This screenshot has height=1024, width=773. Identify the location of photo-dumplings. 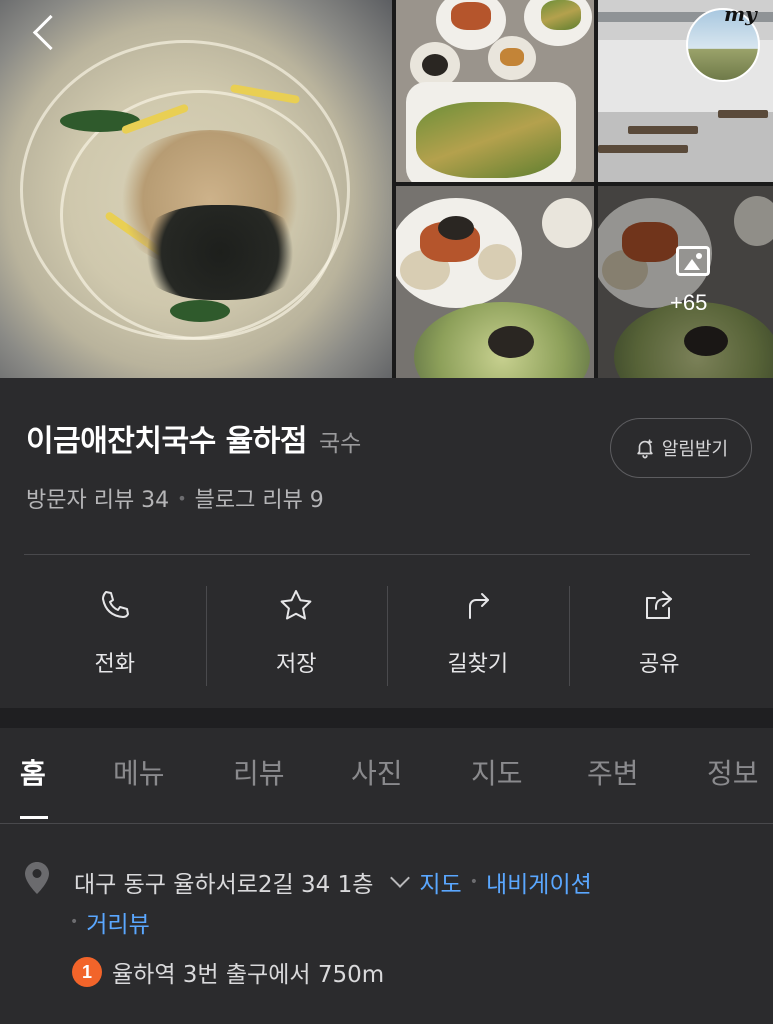
(495, 282).